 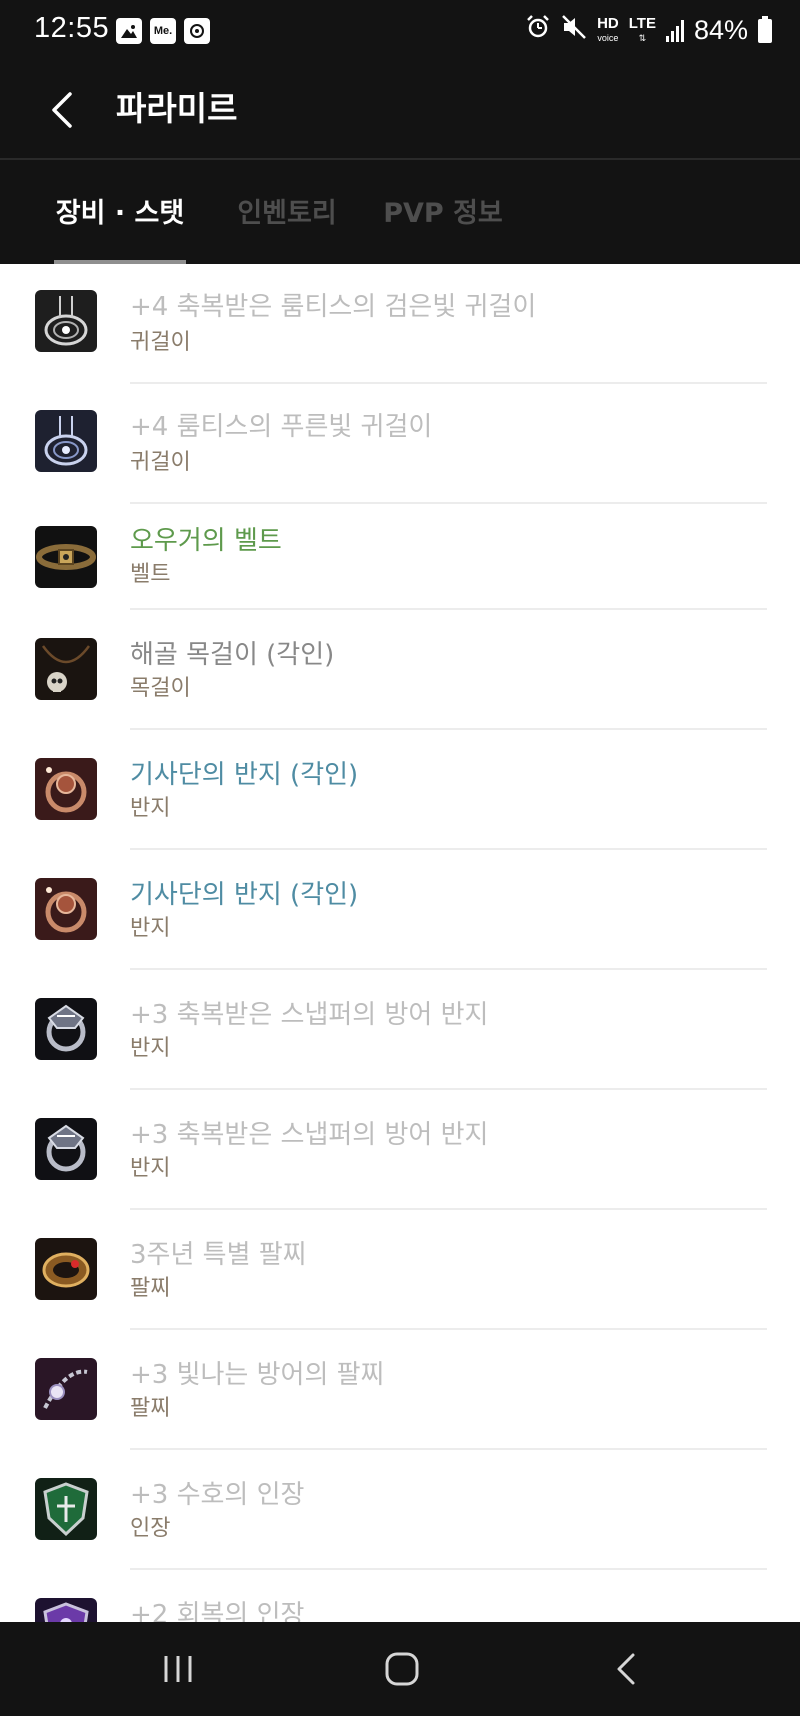 I want to click on signal-icon, so click(x=674, y=30).